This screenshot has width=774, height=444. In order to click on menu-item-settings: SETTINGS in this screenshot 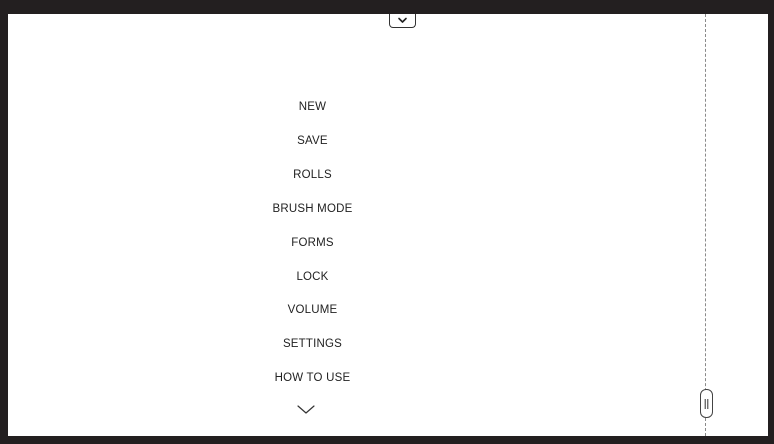, I will do `click(312, 344)`.